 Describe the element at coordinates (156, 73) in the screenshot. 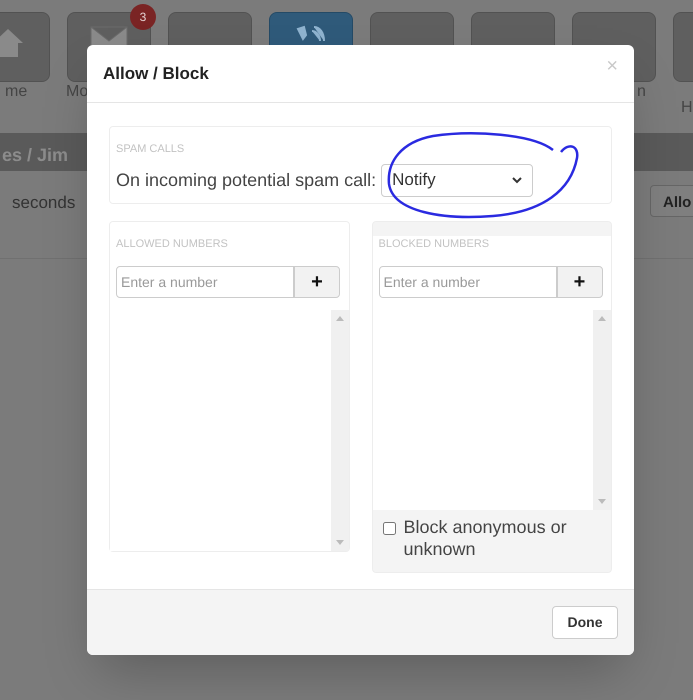

I see `dialog-title: Allow / Block` at that location.